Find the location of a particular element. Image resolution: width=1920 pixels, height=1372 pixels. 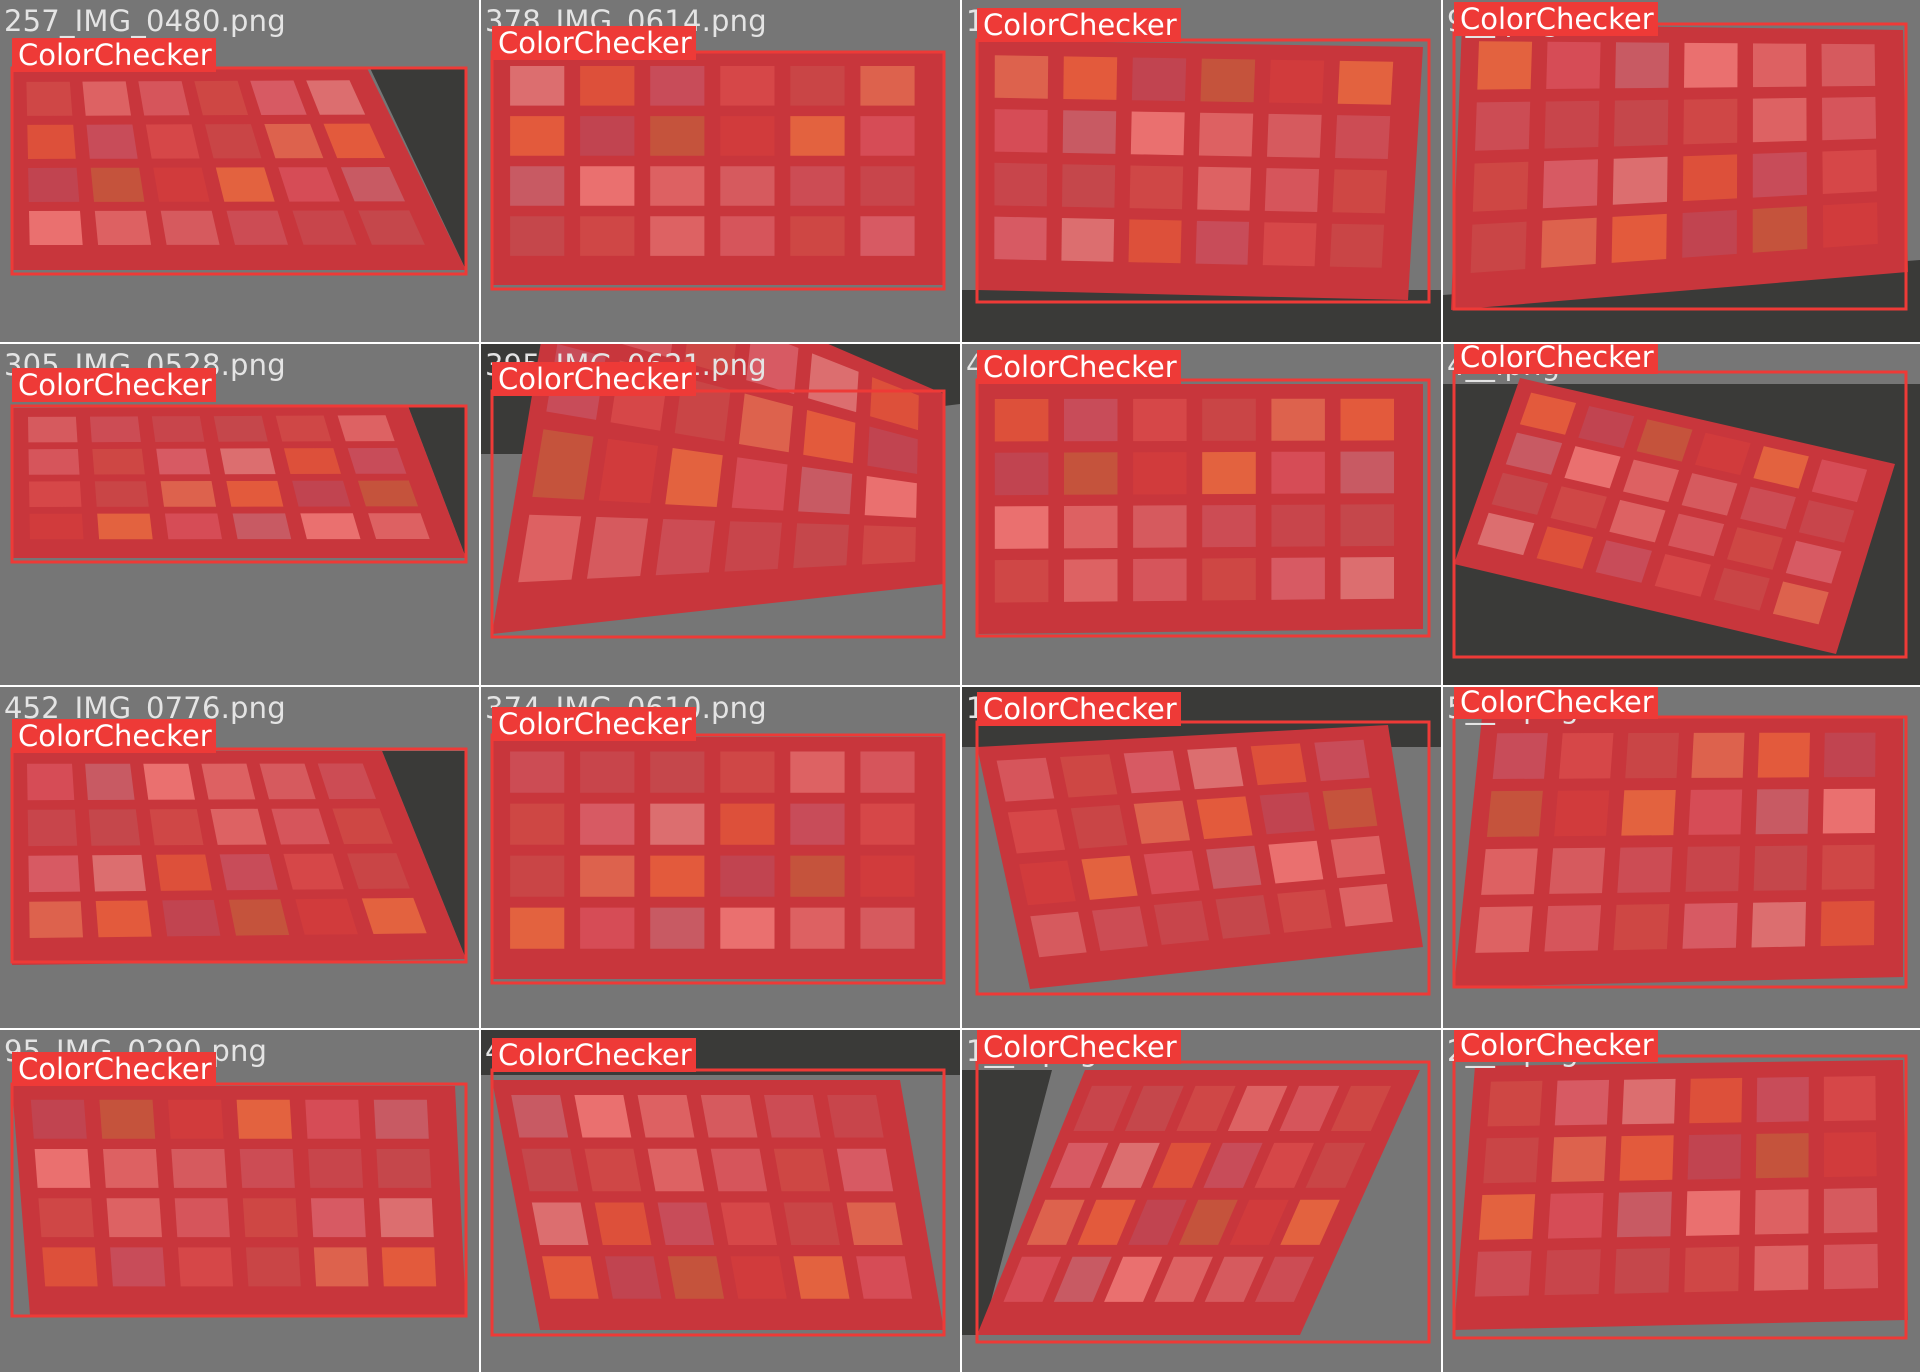

detection-tile: 257_IMG_0480.png ColorChecker is located at coordinates (239, 171).